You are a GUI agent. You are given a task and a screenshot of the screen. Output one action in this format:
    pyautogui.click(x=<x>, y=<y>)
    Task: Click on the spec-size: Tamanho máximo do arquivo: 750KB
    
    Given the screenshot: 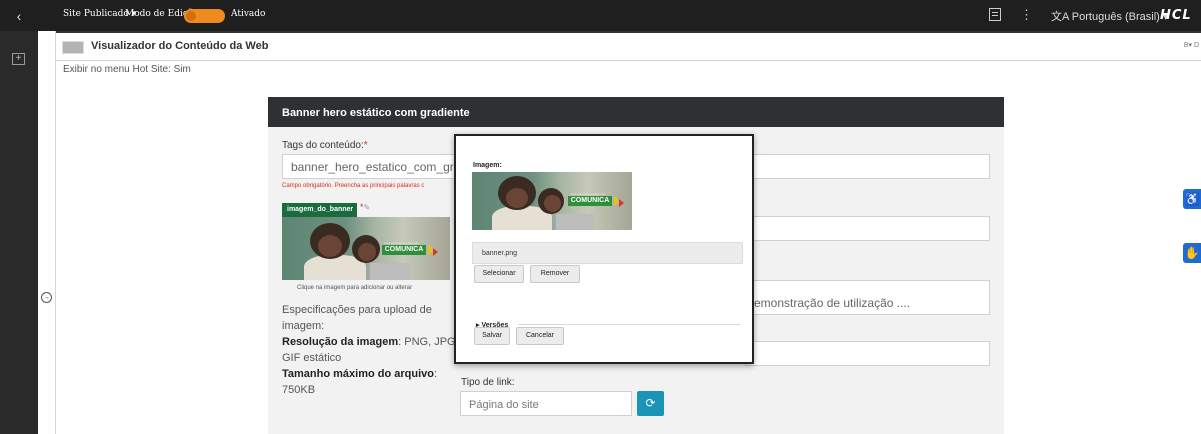 What is the action you would take?
    pyautogui.click(x=377, y=382)
    